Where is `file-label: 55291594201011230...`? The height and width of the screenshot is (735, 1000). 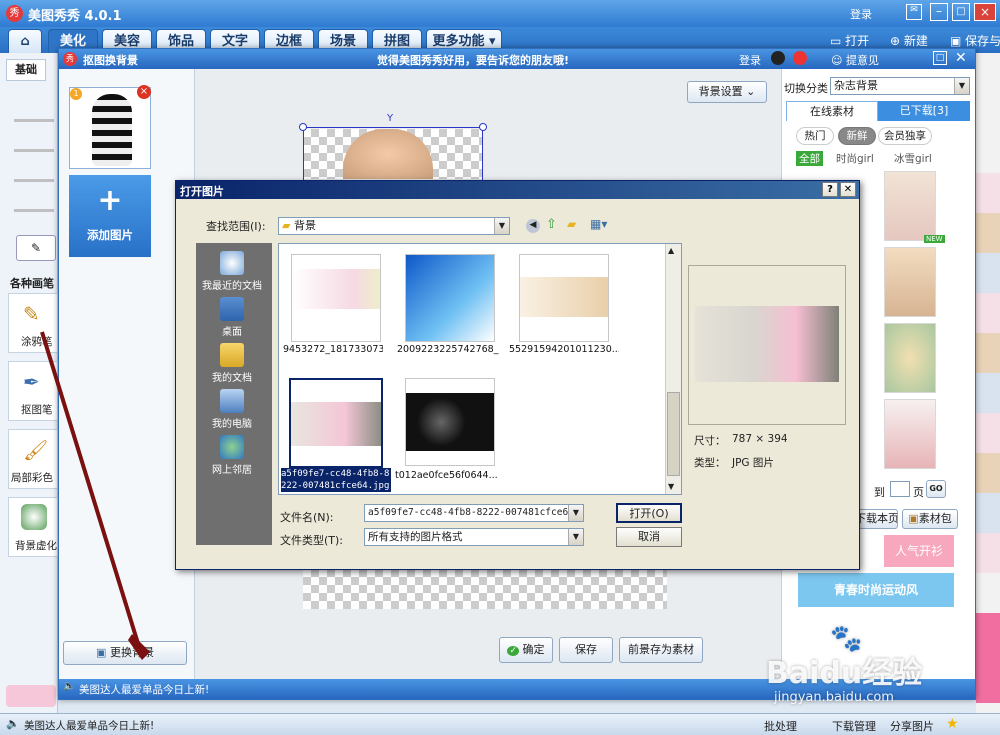
file-label: 55291594201011230... is located at coordinates (564, 349).